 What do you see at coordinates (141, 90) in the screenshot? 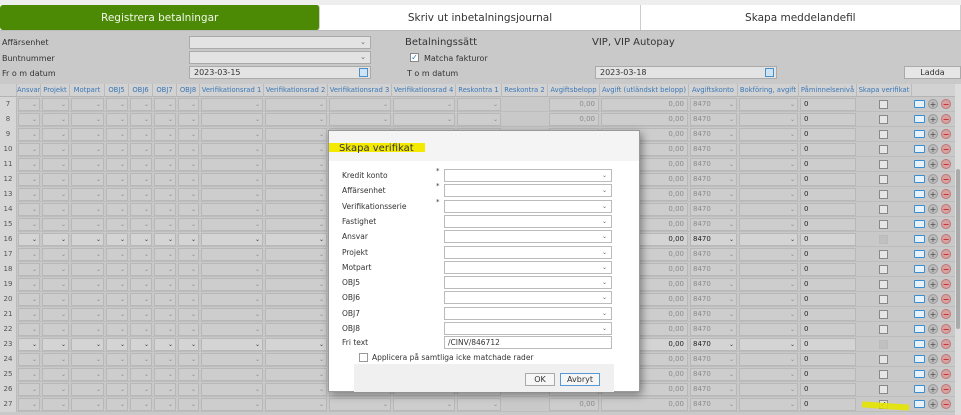
I see `column-header: OBJ6` at bounding box center [141, 90].